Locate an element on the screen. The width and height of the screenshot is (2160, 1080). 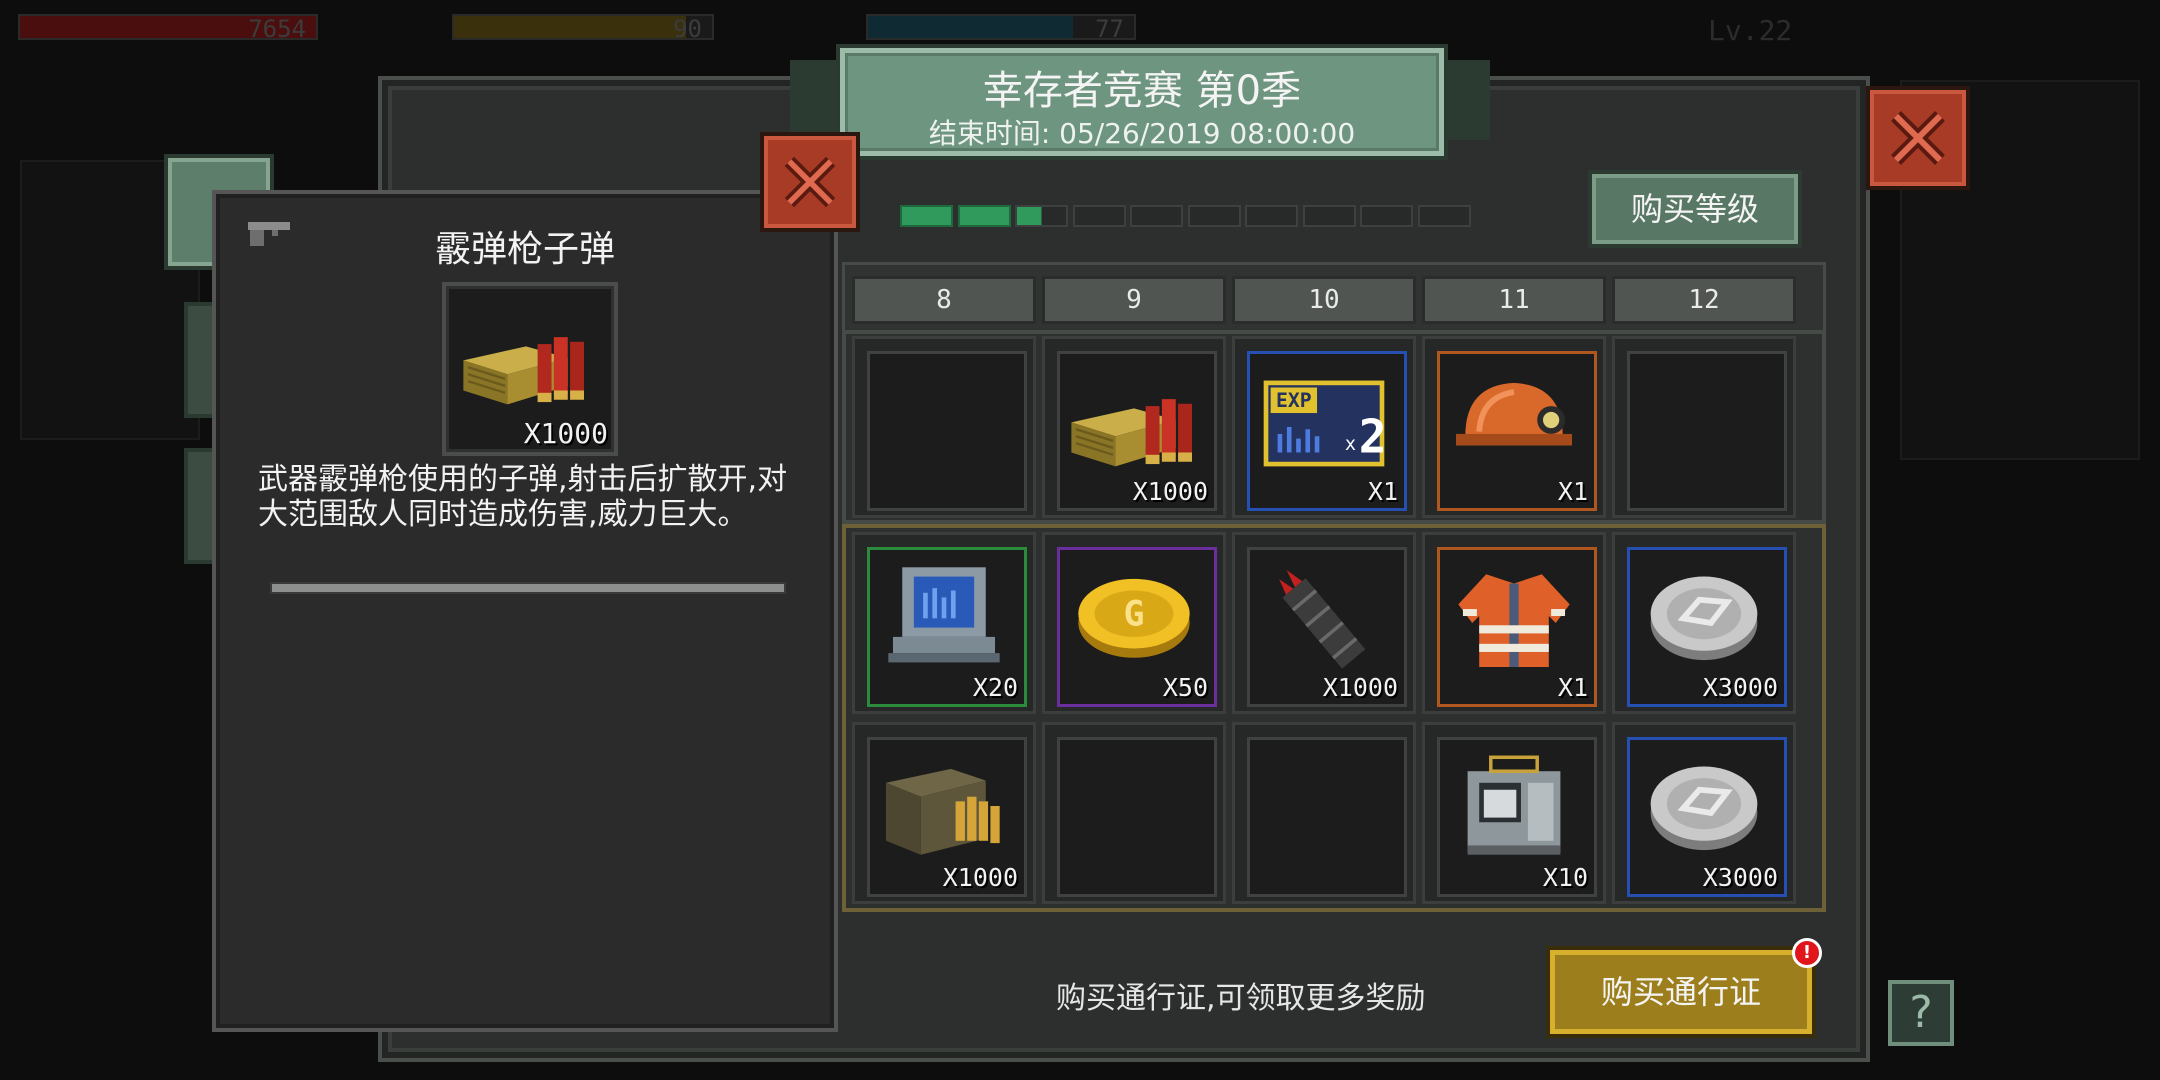
buy-pass-button: 购买通行证 is located at coordinates (1681, 992).